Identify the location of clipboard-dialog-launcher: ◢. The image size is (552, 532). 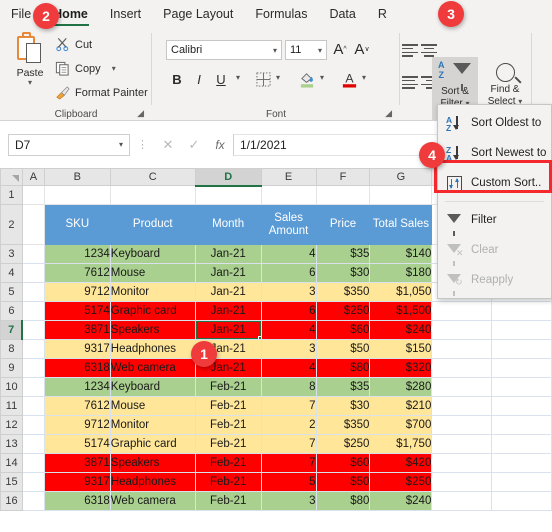
(140, 113).